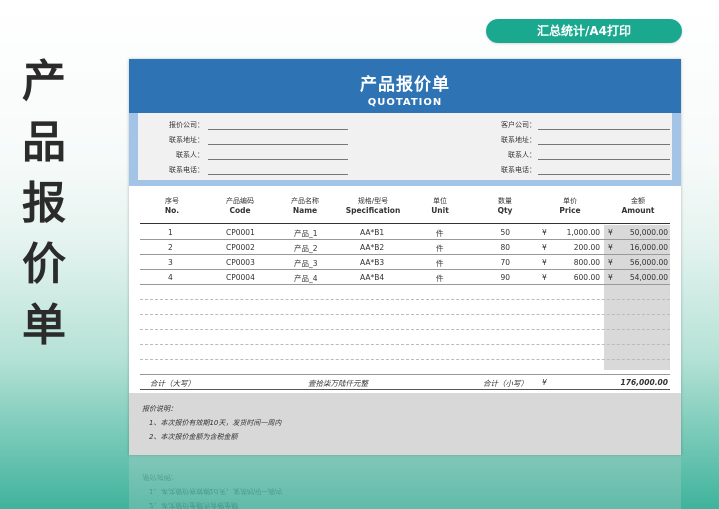 This screenshot has height=509, width=719. Describe the element at coordinates (278, 169) in the screenshot. I see `phone-field` at that location.